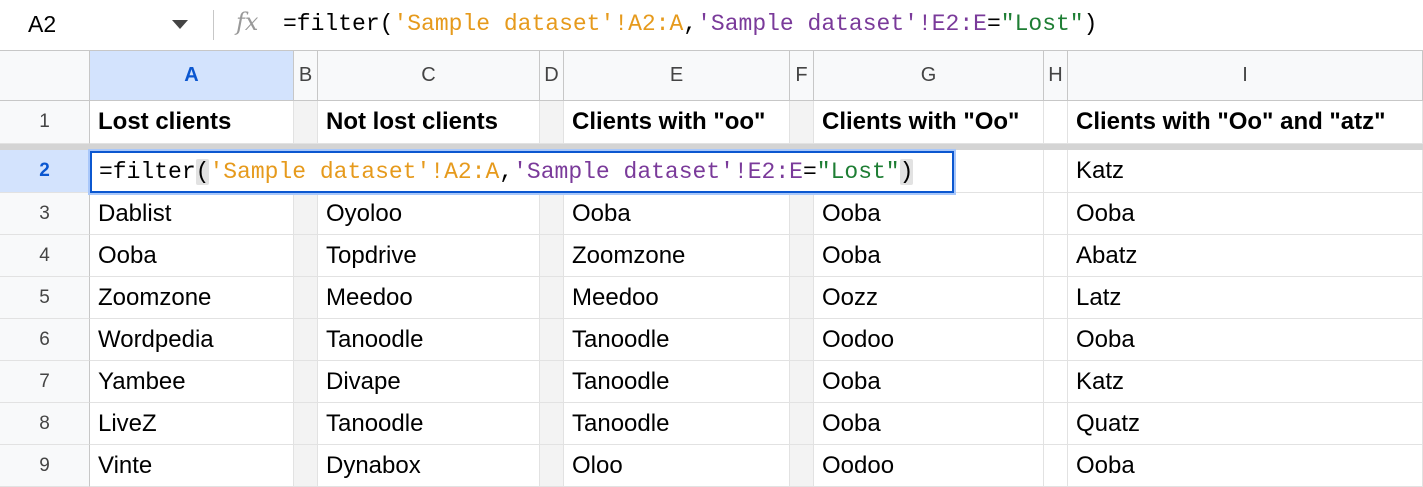 The image size is (1423, 487). I want to click on cell-reference: A2, so click(42, 24).